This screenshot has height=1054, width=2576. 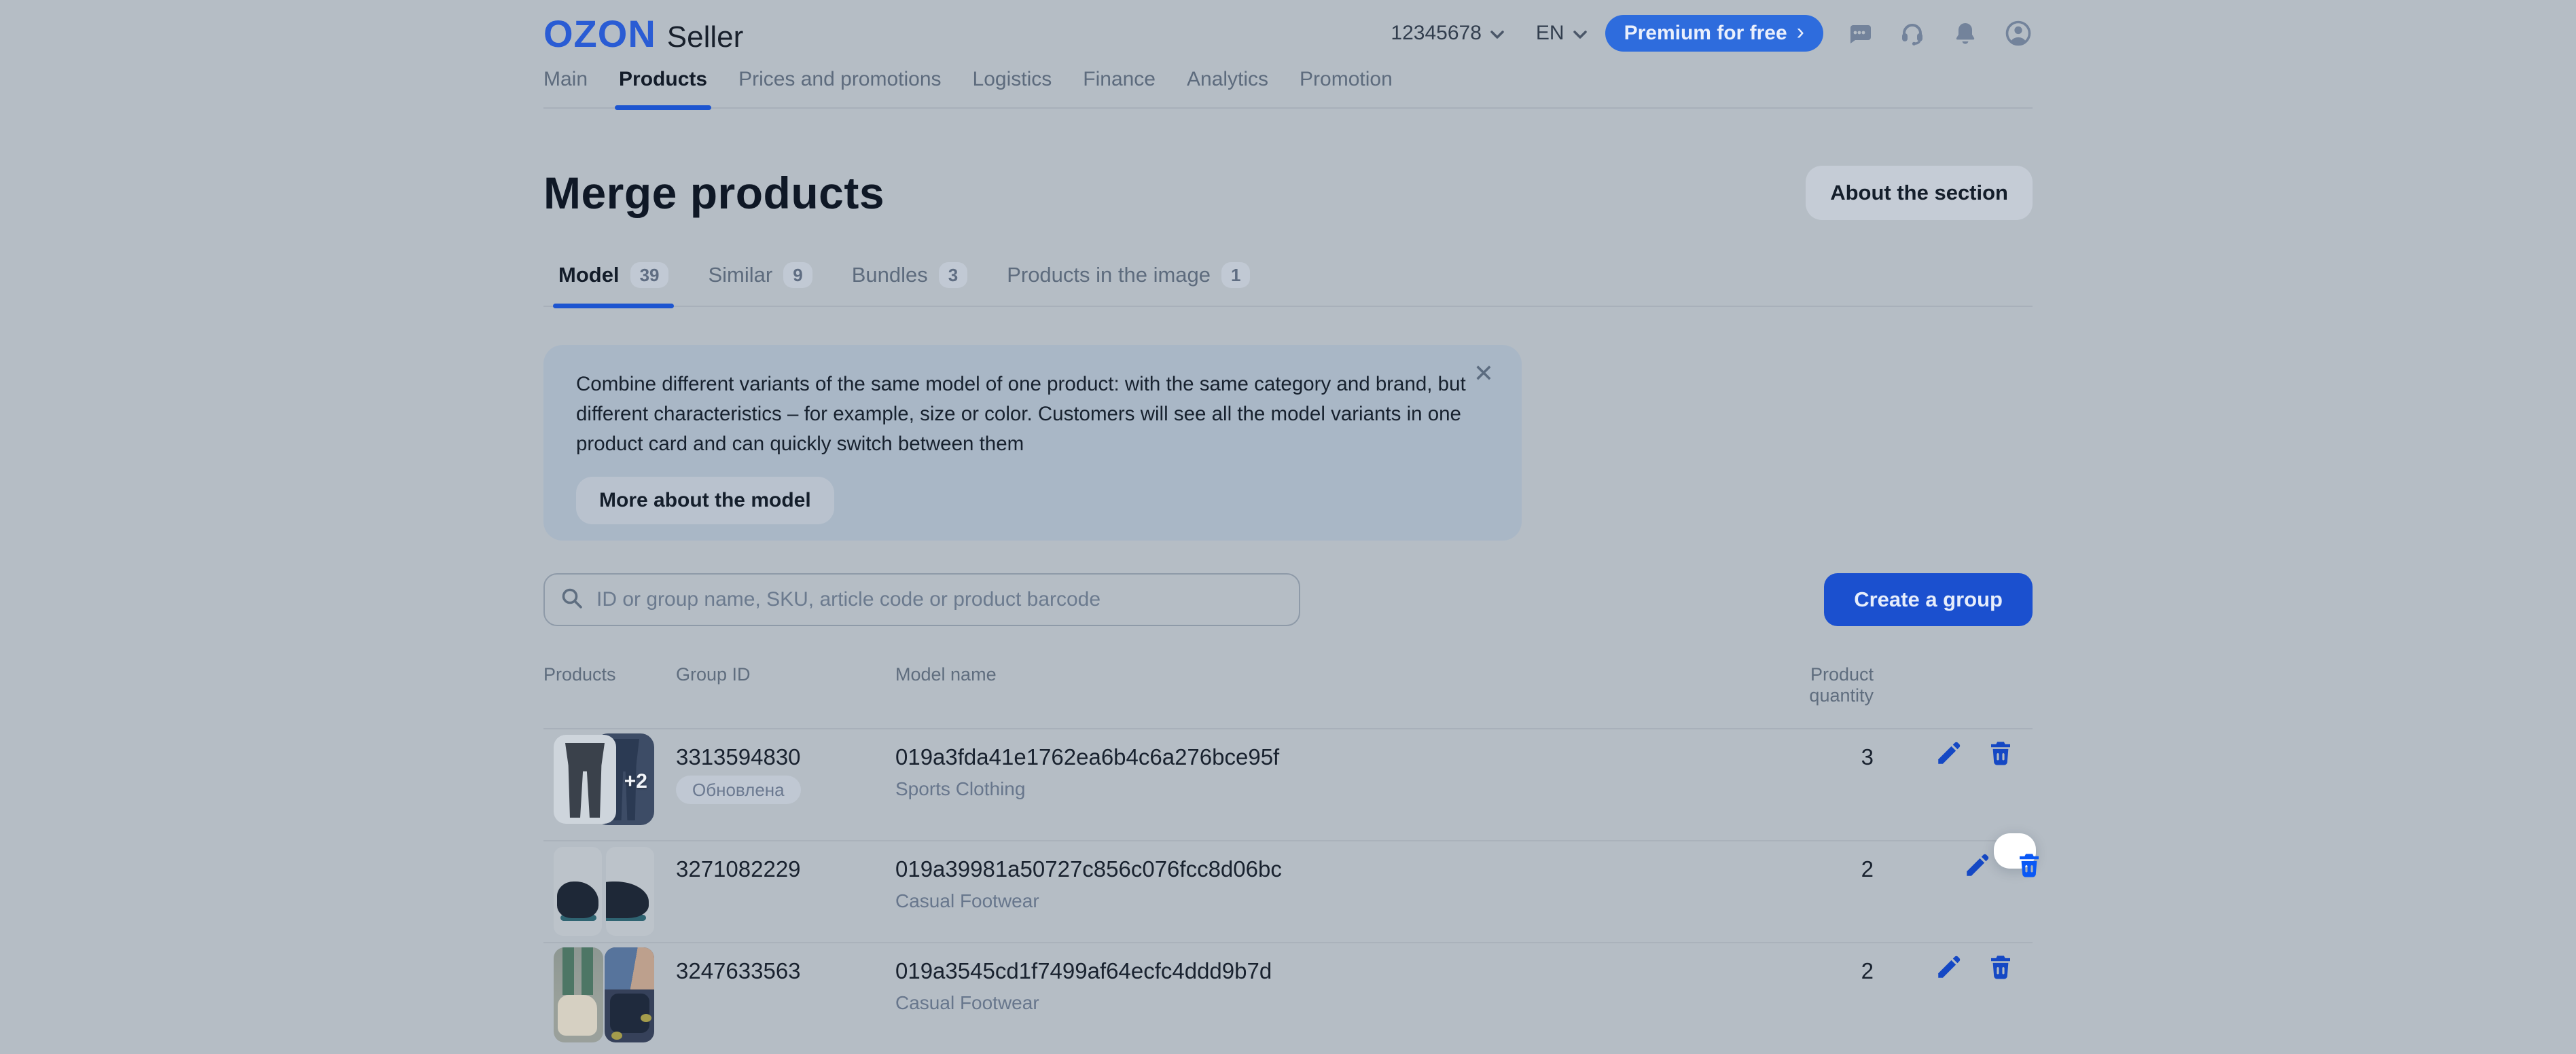 I want to click on tab-label: Similar, so click(x=740, y=275).